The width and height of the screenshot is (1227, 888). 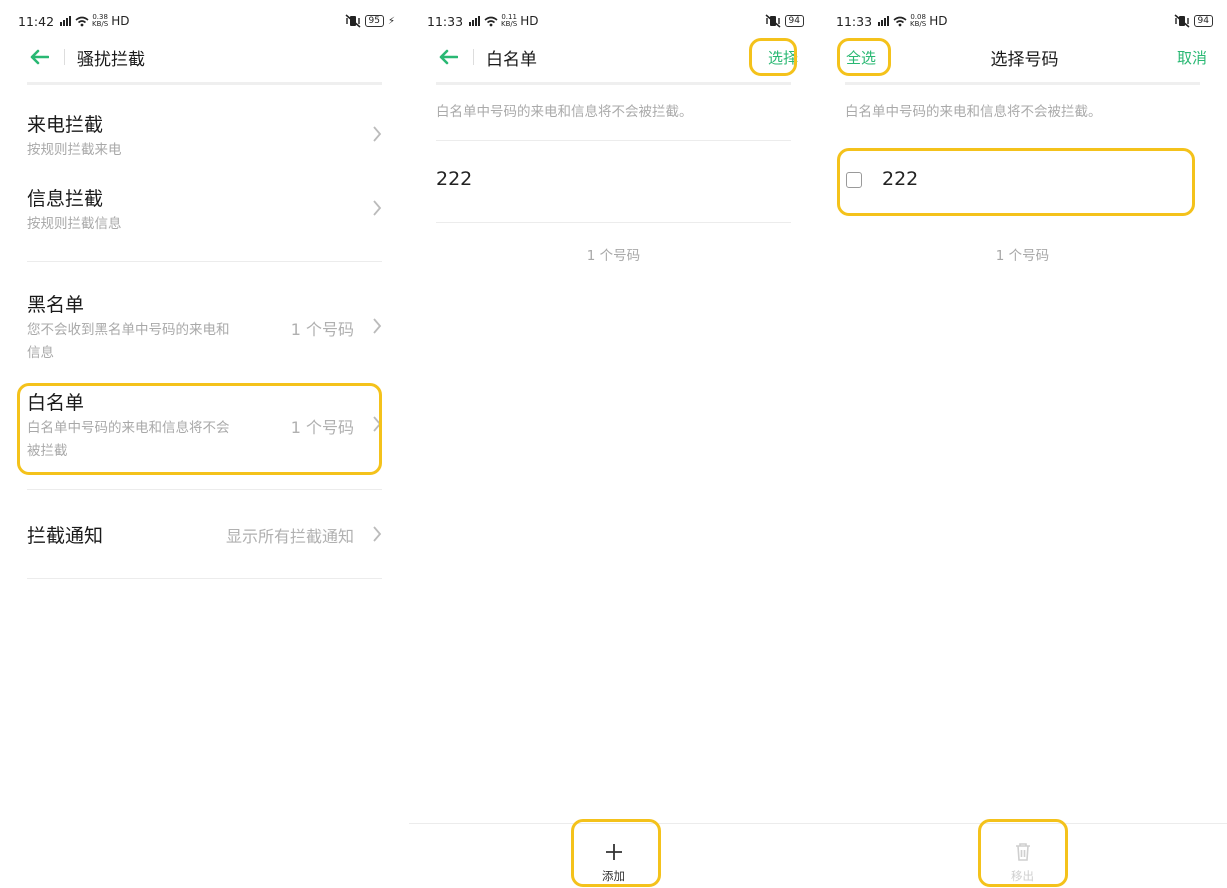 What do you see at coordinates (204, 209) in the screenshot?
I see `list-item-message-block: 信息拦截 按规则拦截信息` at bounding box center [204, 209].